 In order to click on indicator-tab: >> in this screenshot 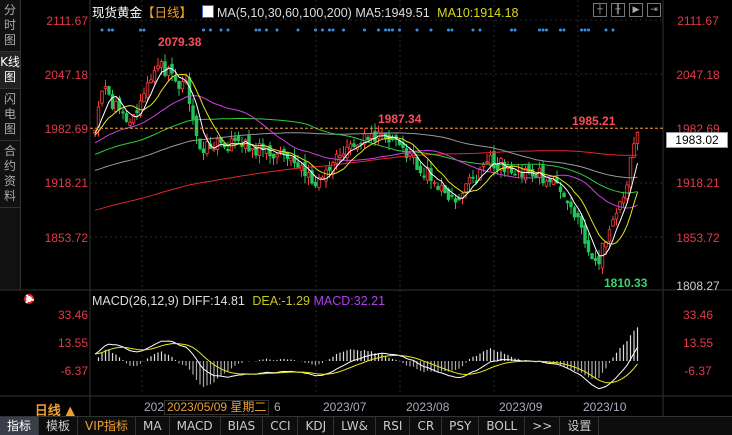, I will do `click(543, 426)`.